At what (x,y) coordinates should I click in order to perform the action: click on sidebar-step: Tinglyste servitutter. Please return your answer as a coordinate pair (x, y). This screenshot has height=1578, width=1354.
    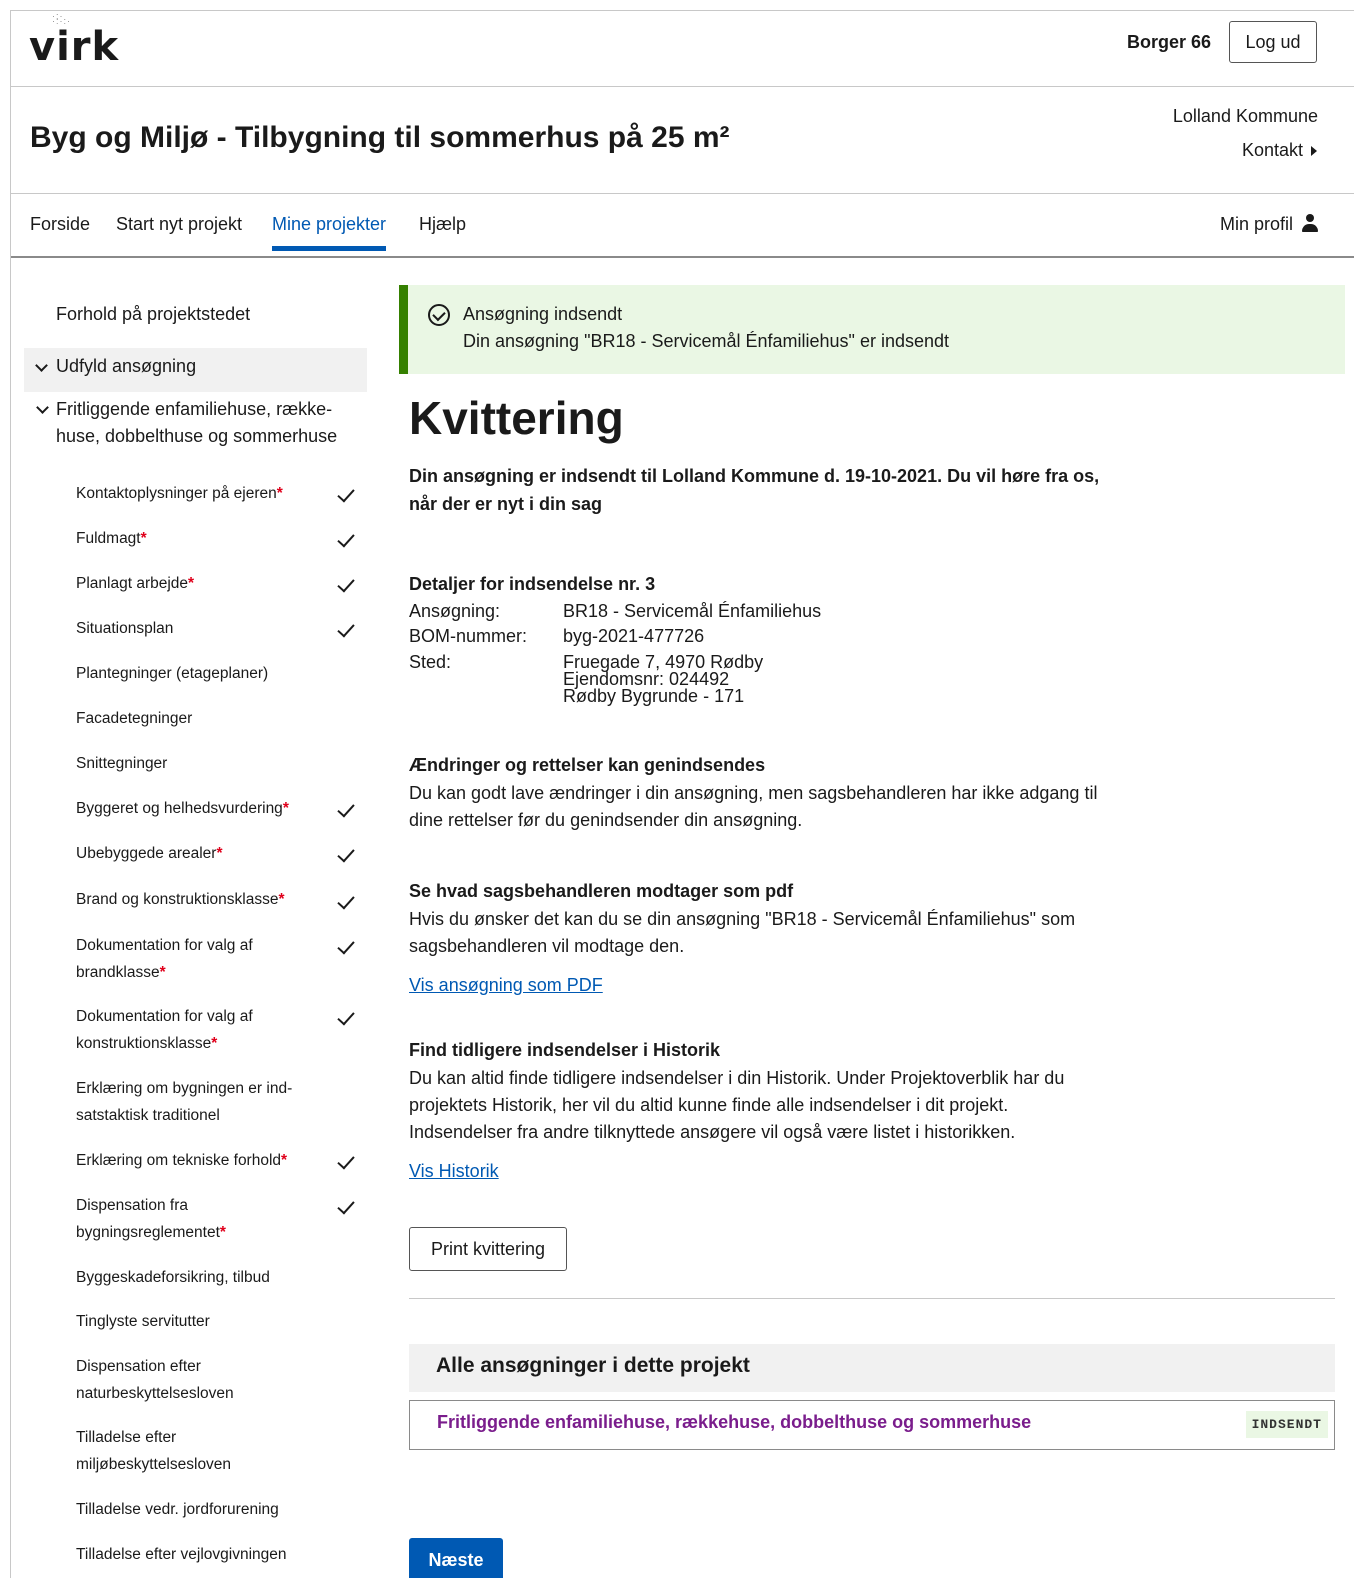
    Looking at the image, I should click on (201, 1321).